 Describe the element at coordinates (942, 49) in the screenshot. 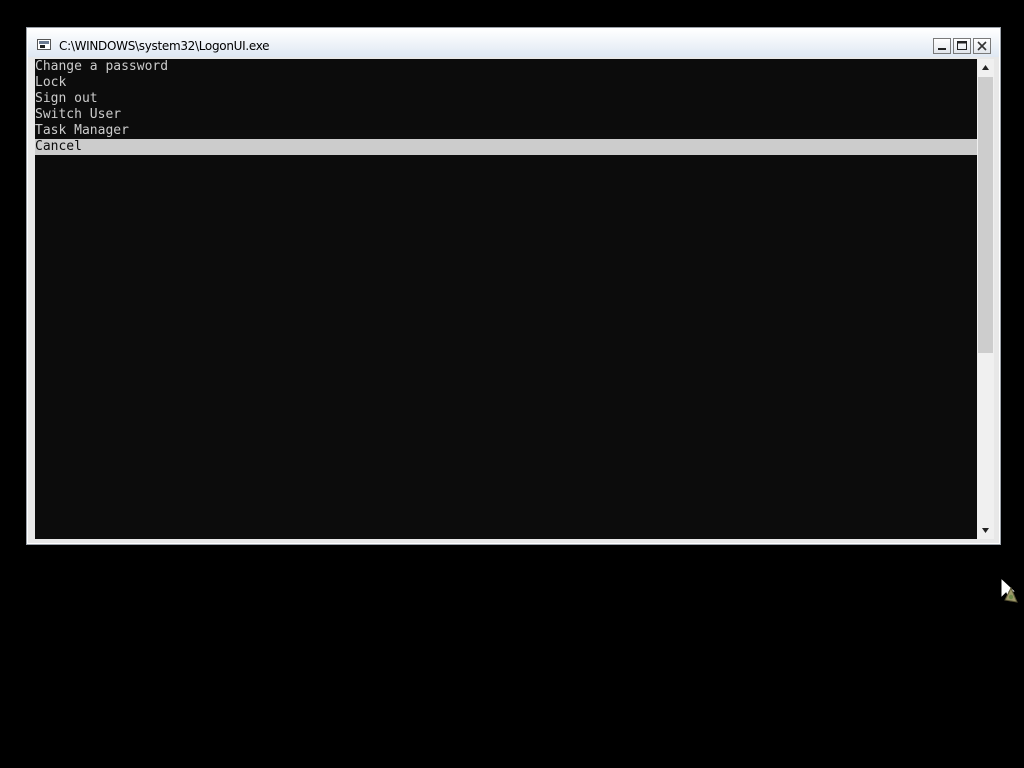

I see `minimize-icon` at that location.